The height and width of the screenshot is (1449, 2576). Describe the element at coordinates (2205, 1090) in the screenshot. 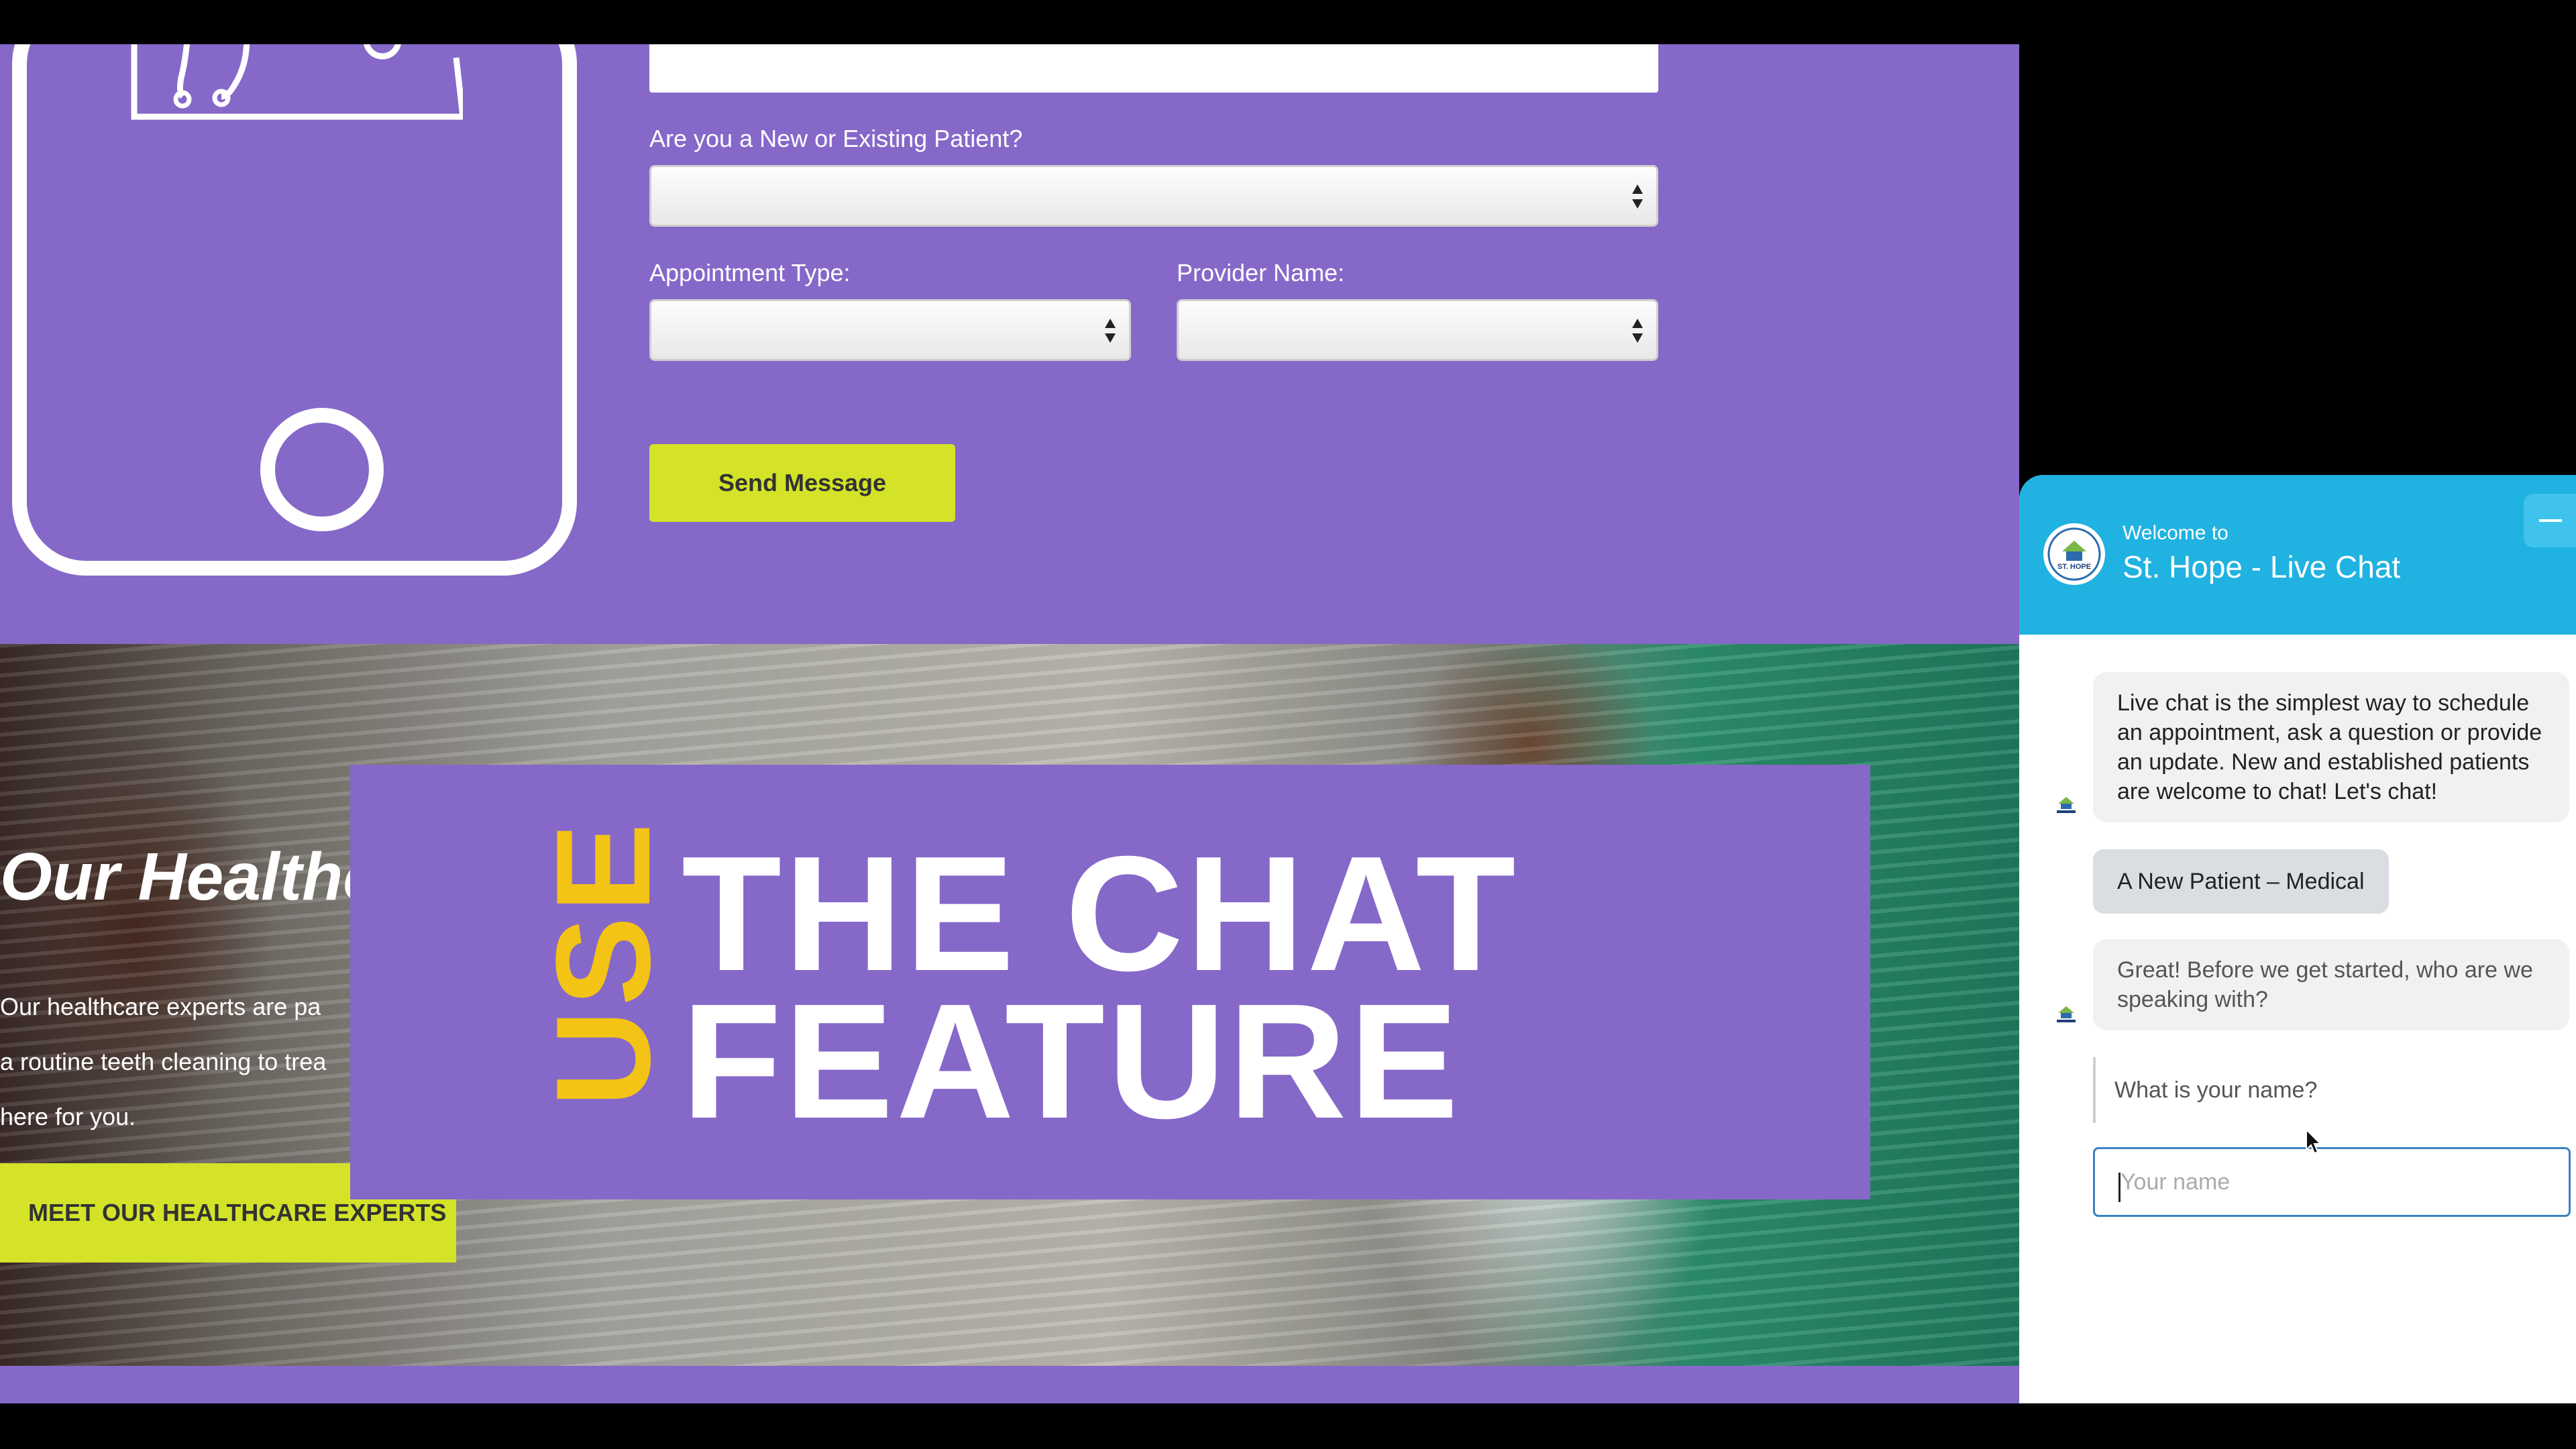

I see `name-prompt-label: What is your name?` at that location.